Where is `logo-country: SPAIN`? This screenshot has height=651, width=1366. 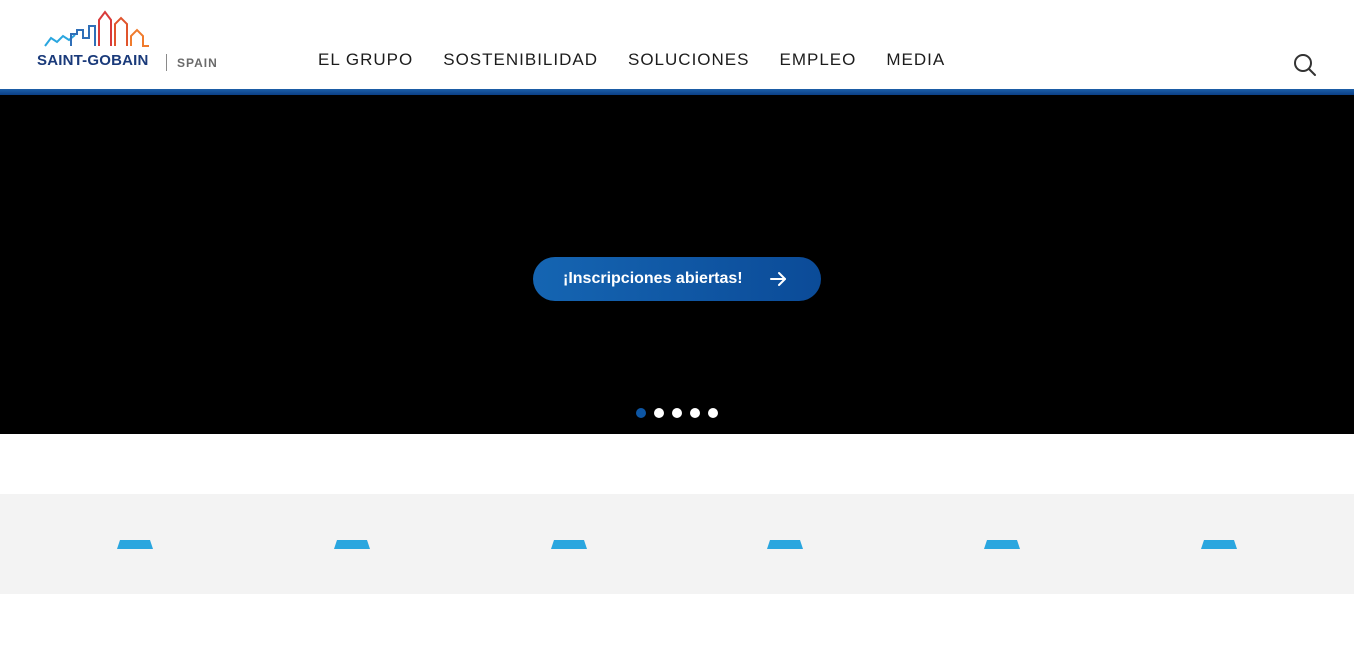
logo-country: SPAIN is located at coordinates (197, 63).